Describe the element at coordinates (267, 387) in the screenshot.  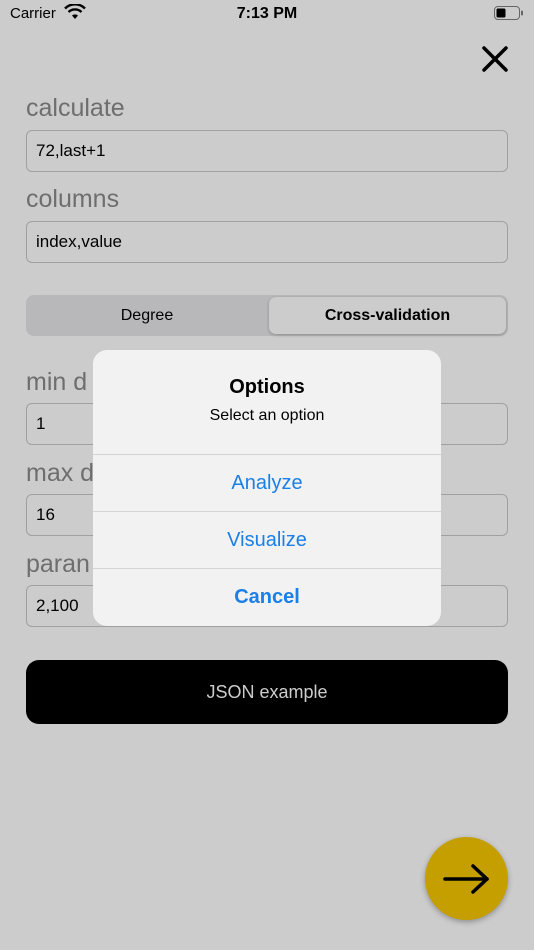
I see `alert-title: Options` at that location.